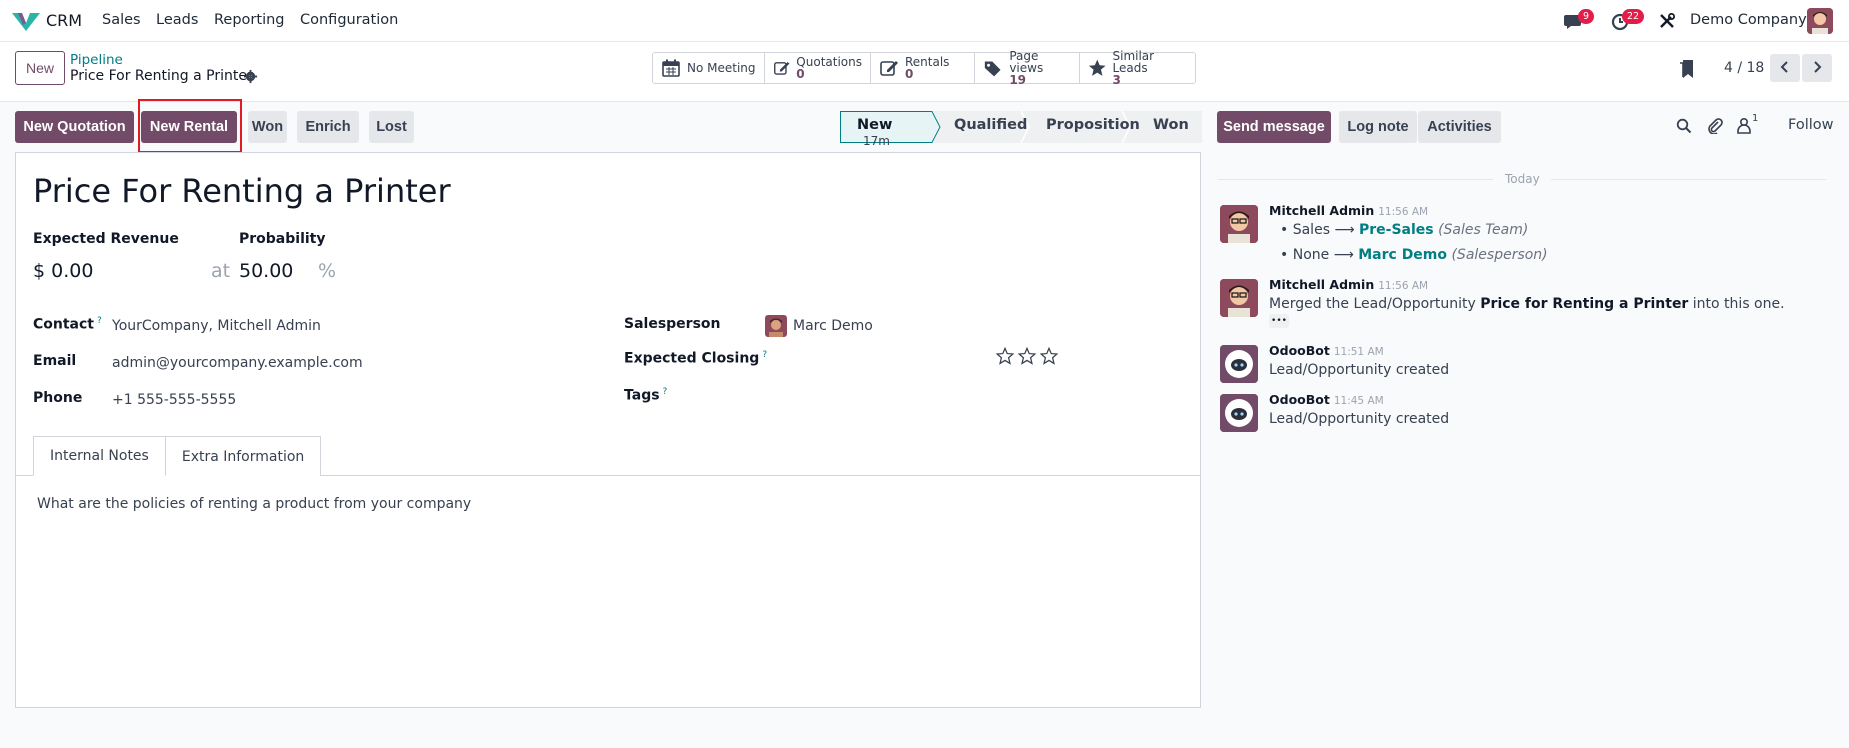  I want to click on merged-lead-name: Price for Renting a Printer, so click(1584, 304).